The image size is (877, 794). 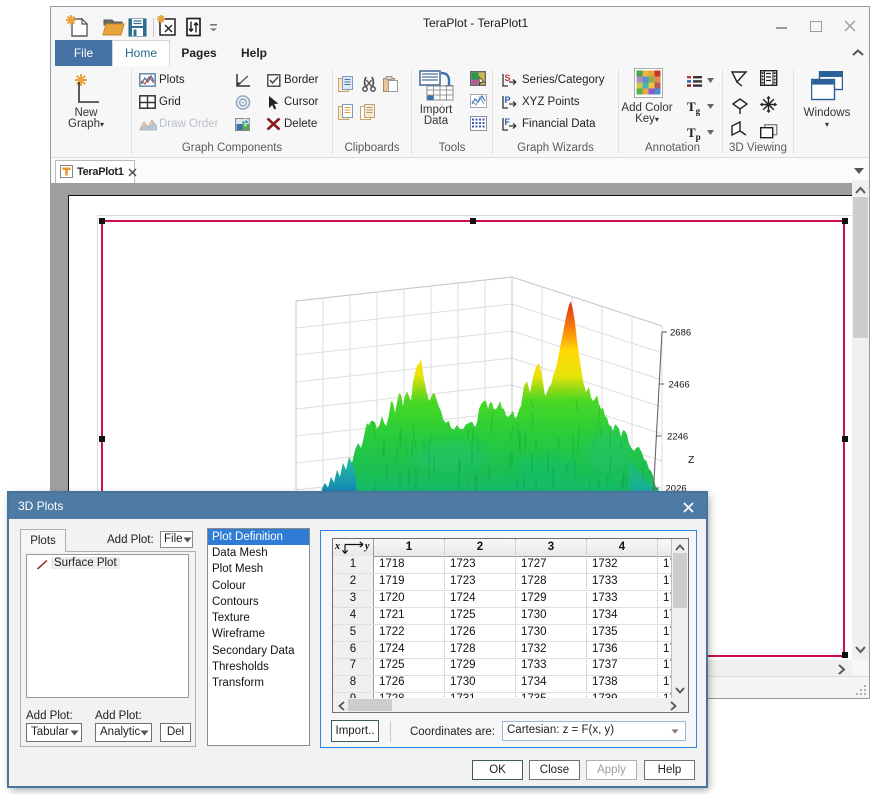 I want to click on svg-text: y, so click(x=367, y=546).